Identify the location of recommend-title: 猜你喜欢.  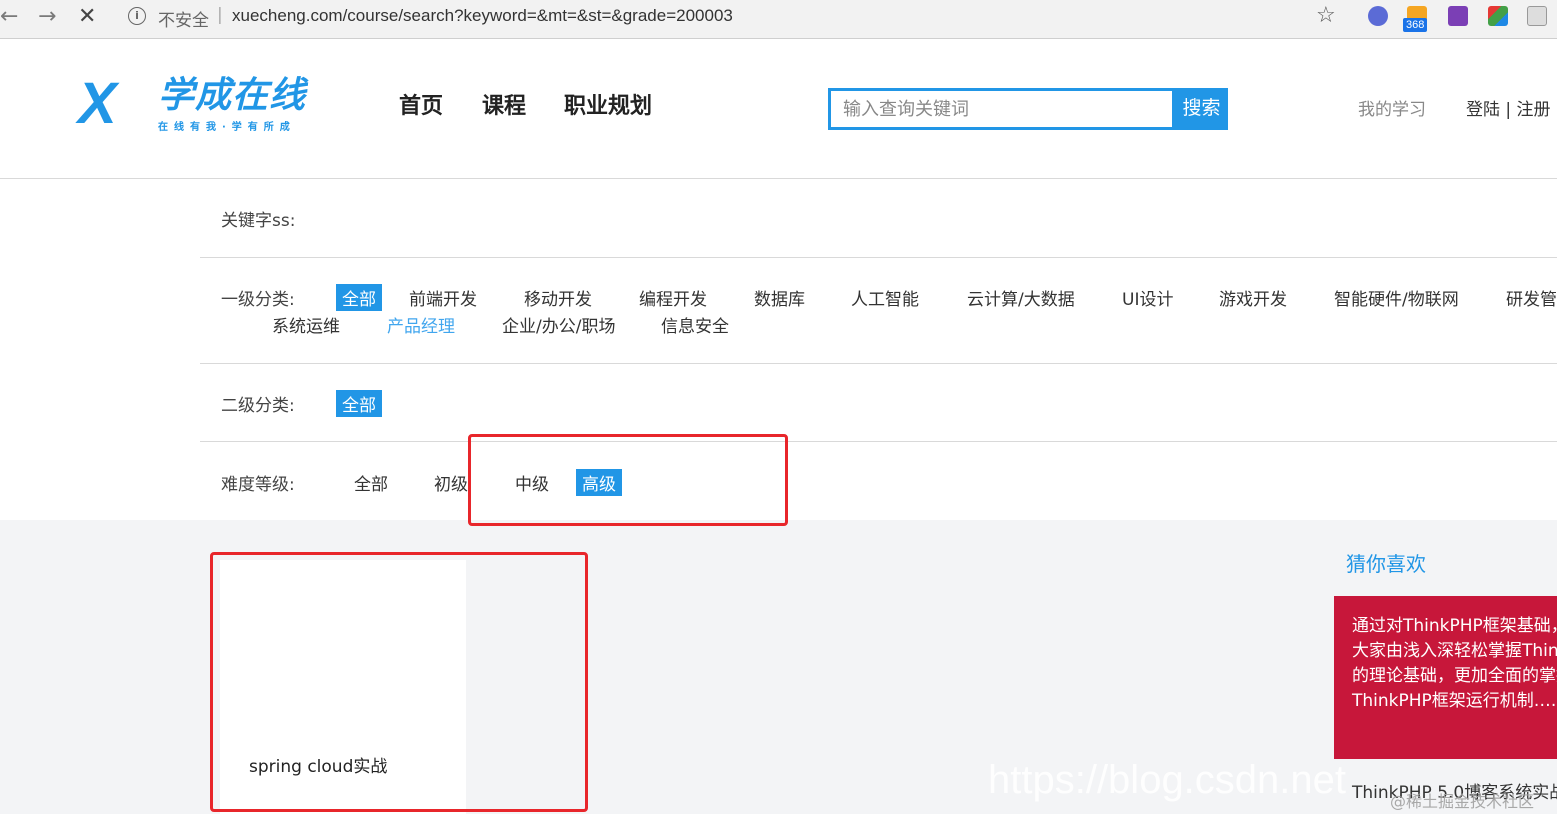
(1386, 564).